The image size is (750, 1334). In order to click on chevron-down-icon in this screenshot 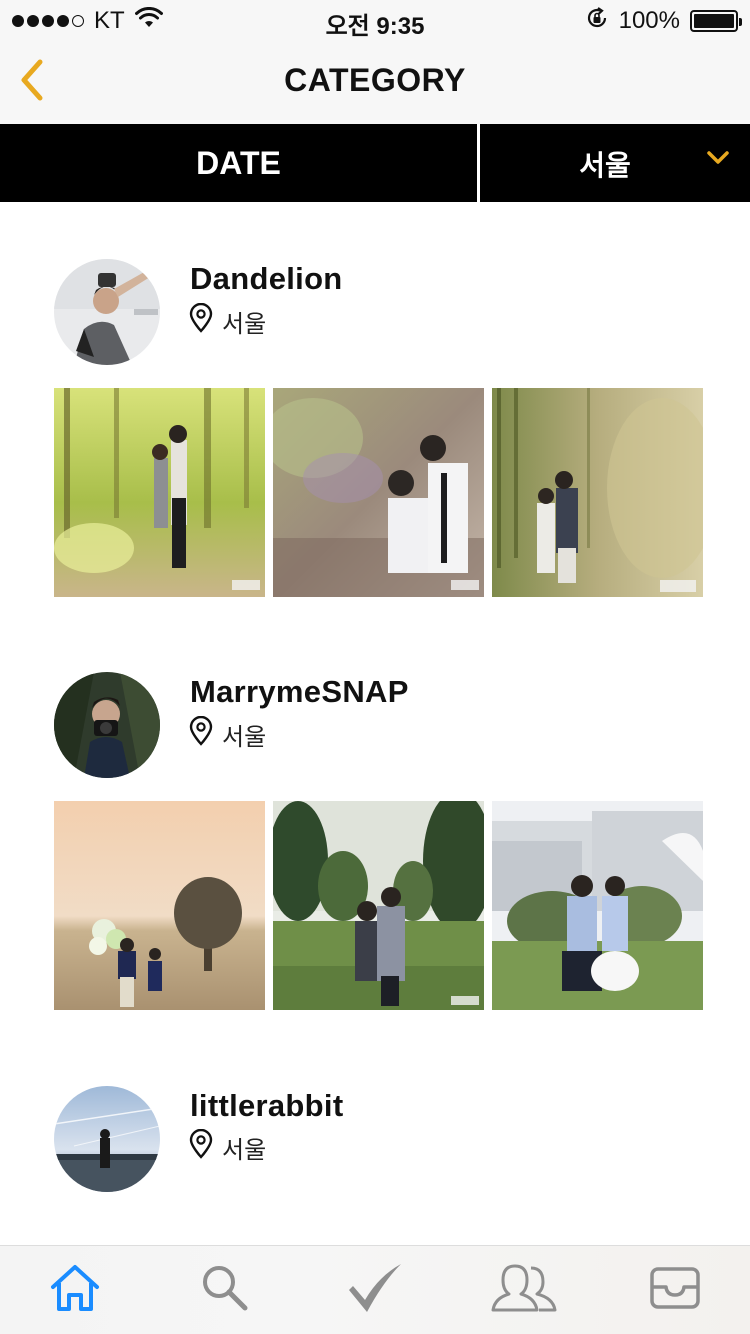, I will do `click(718, 160)`.